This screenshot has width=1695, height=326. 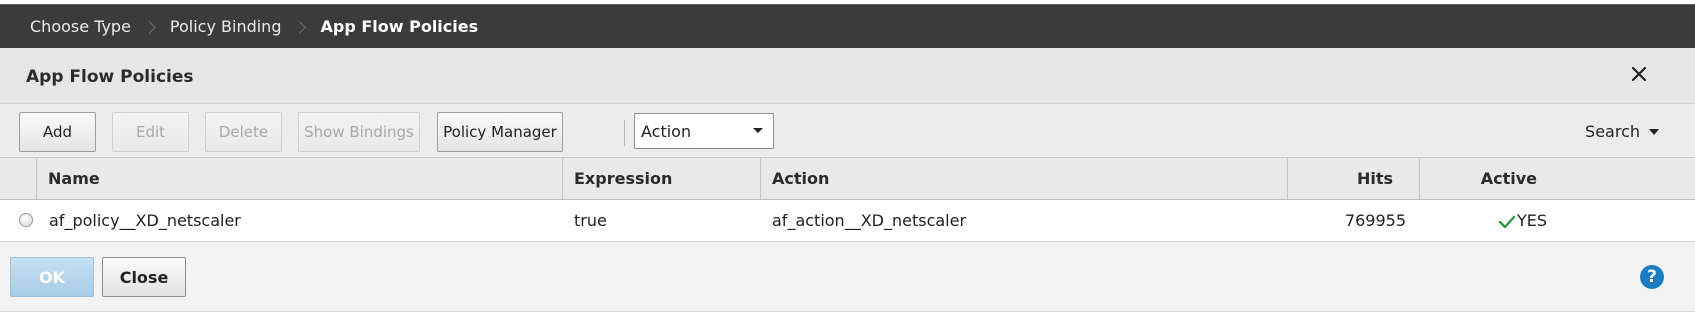 What do you see at coordinates (1507, 221) in the screenshot?
I see `checkmark-icon` at bounding box center [1507, 221].